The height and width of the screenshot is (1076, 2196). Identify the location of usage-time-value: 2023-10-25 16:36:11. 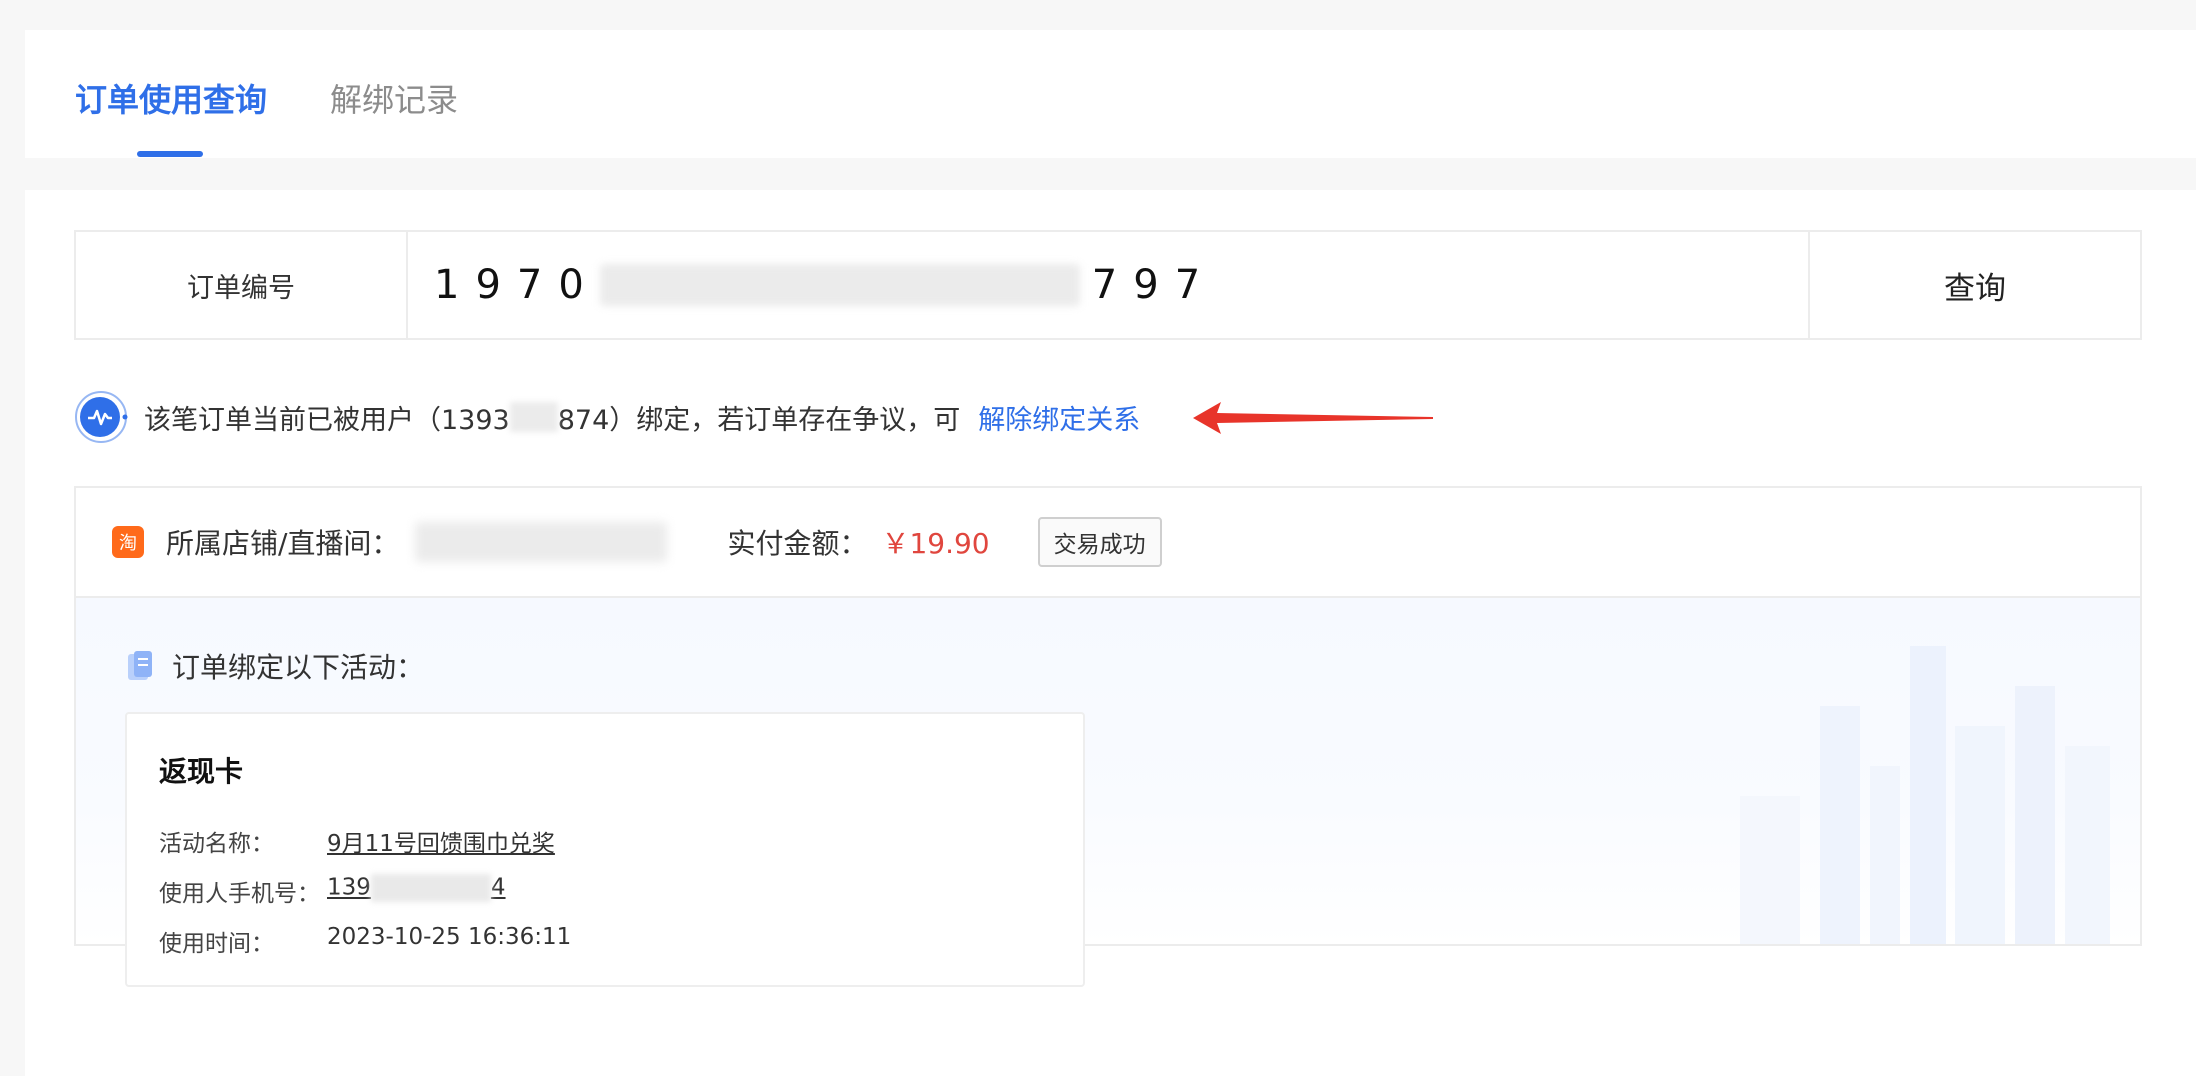
(449, 937).